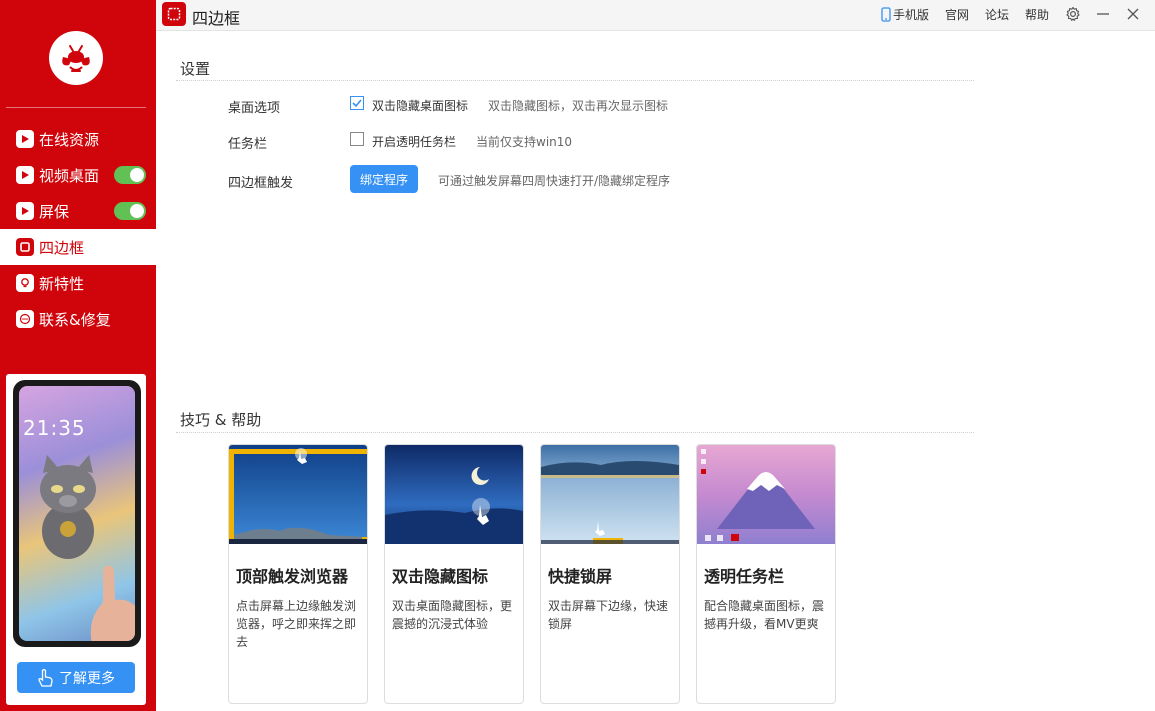  What do you see at coordinates (25, 283) in the screenshot?
I see `bulb-icon` at bounding box center [25, 283].